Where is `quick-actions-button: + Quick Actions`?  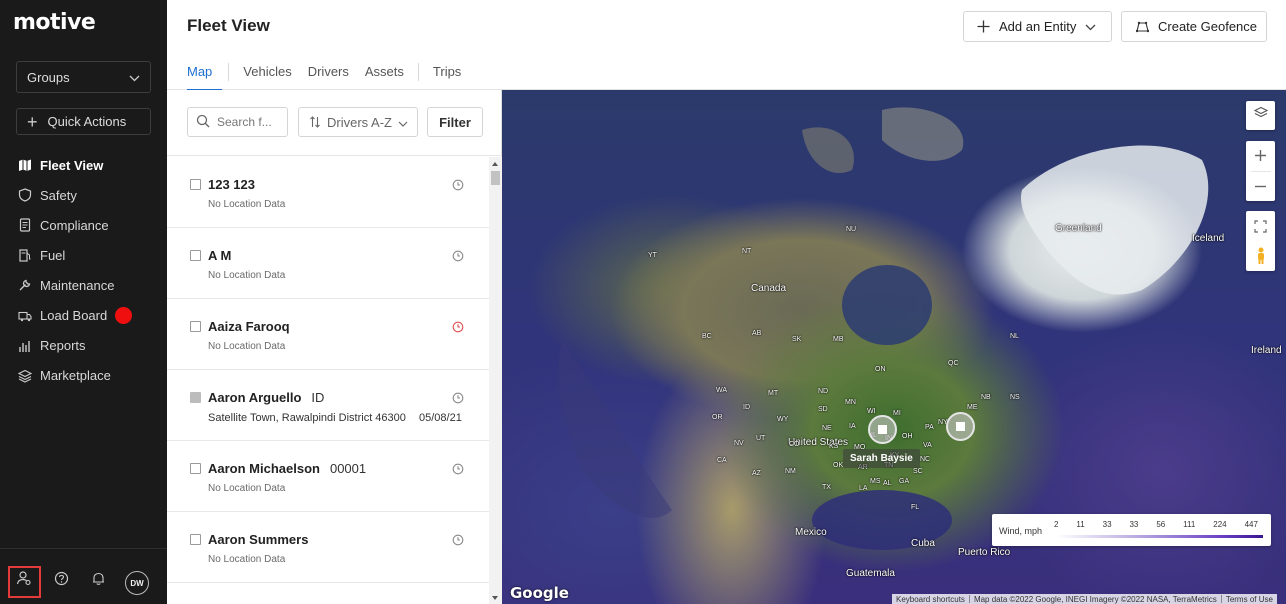
quick-actions-button: + Quick Actions is located at coordinates (83, 121).